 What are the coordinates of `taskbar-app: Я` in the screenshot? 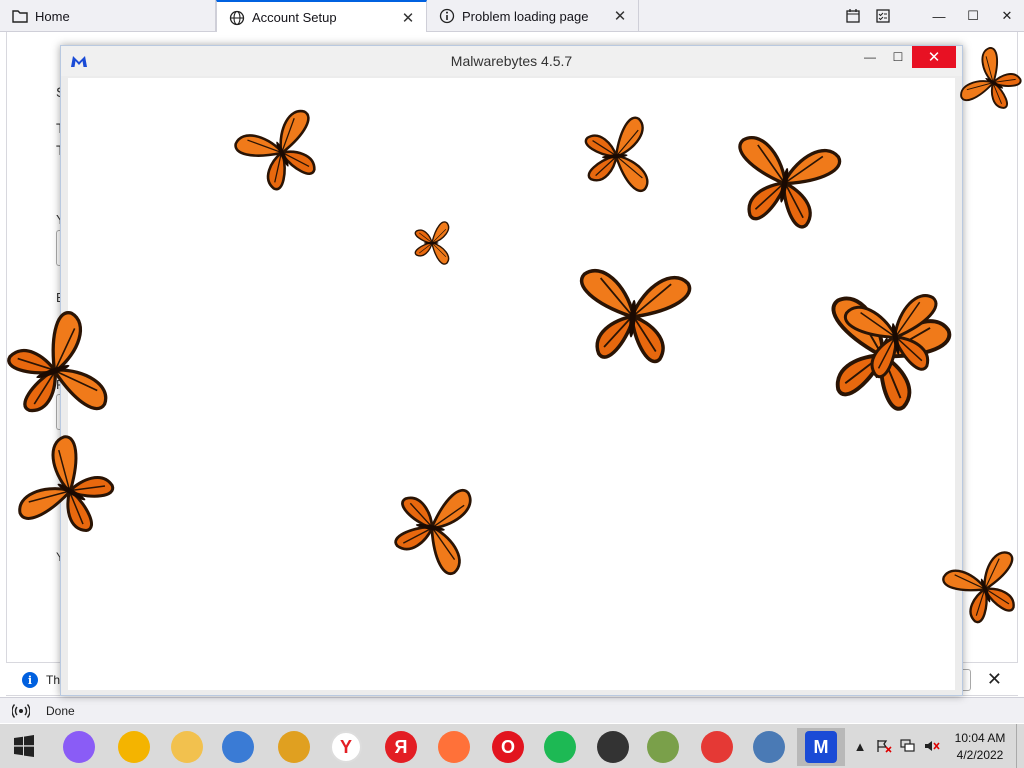 It's located at (401, 747).